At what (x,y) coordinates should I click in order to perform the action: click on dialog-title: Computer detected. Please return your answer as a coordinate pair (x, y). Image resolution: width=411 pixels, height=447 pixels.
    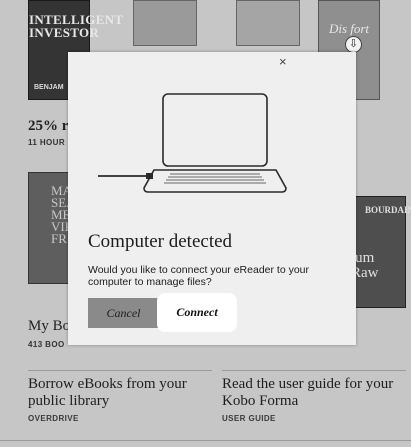
    Looking at the image, I should click on (160, 241).